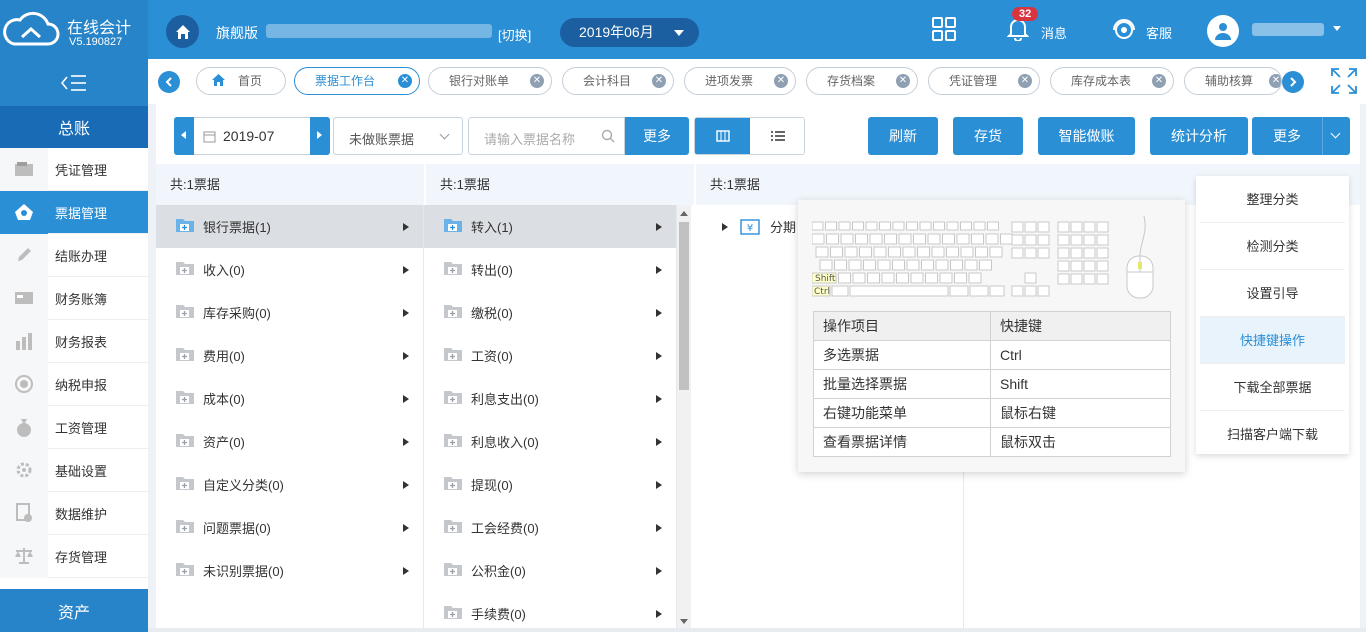  What do you see at coordinates (1336, 136) in the screenshot?
I see `more-actions-dropdown-toggle` at bounding box center [1336, 136].